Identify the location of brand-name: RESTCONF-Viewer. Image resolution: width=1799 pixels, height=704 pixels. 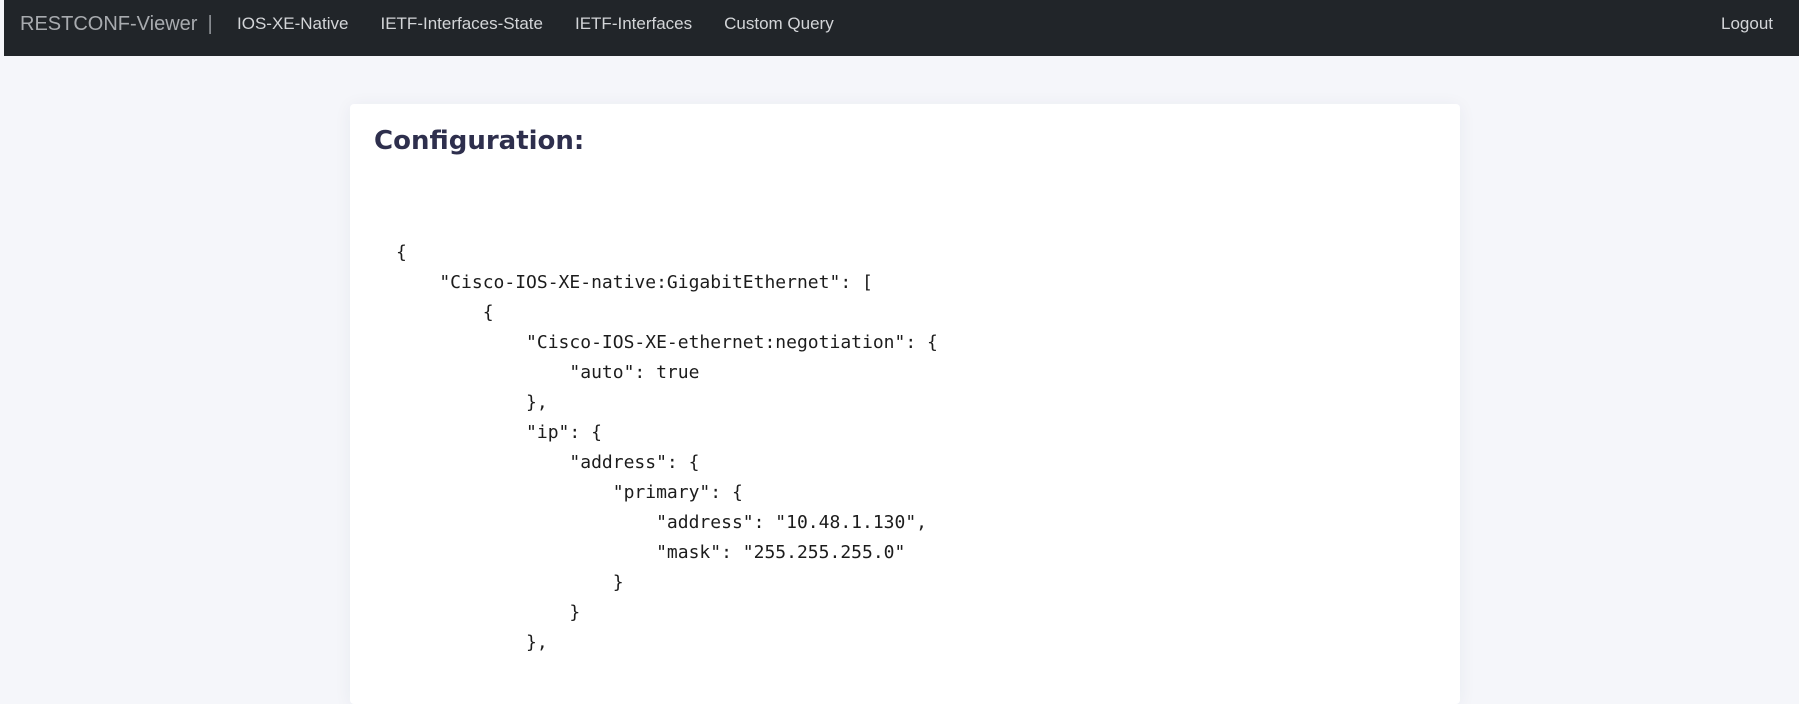
(108, 24).